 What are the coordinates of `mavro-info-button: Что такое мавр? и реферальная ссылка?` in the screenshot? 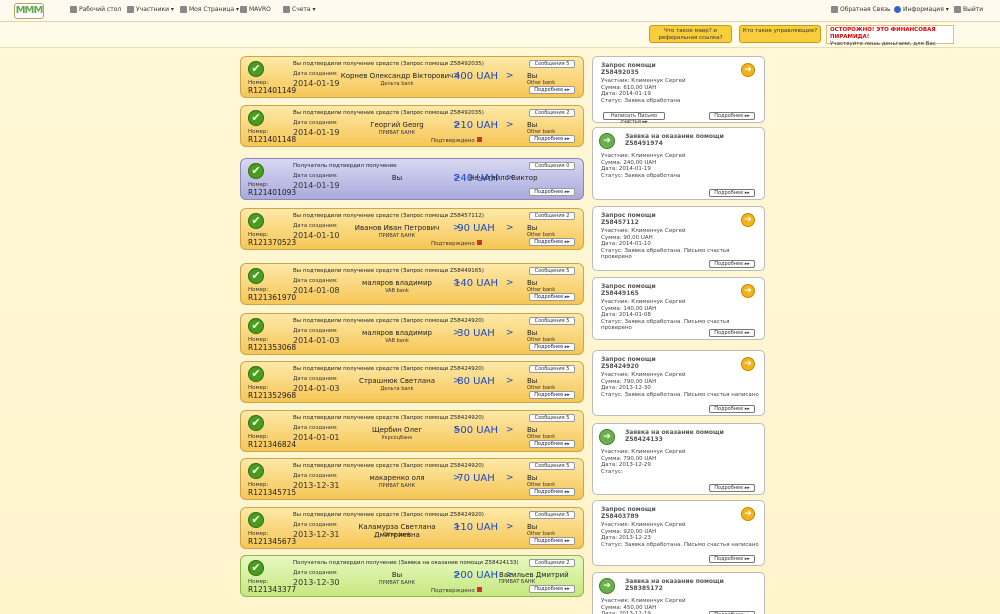 It's located at (690, 34).